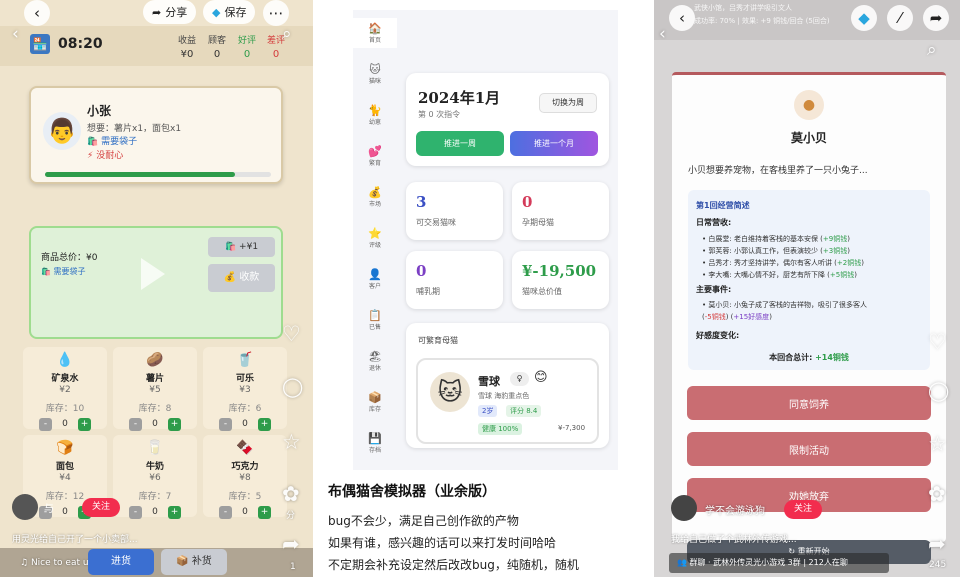 This screenshot has height=577, width=960. Describe the element at coordinates (776, 239) in the screenshot. I see `daily-item: • 白展堂: 老白维持着客栈的基本安保 (+9铜钱)` at that location.